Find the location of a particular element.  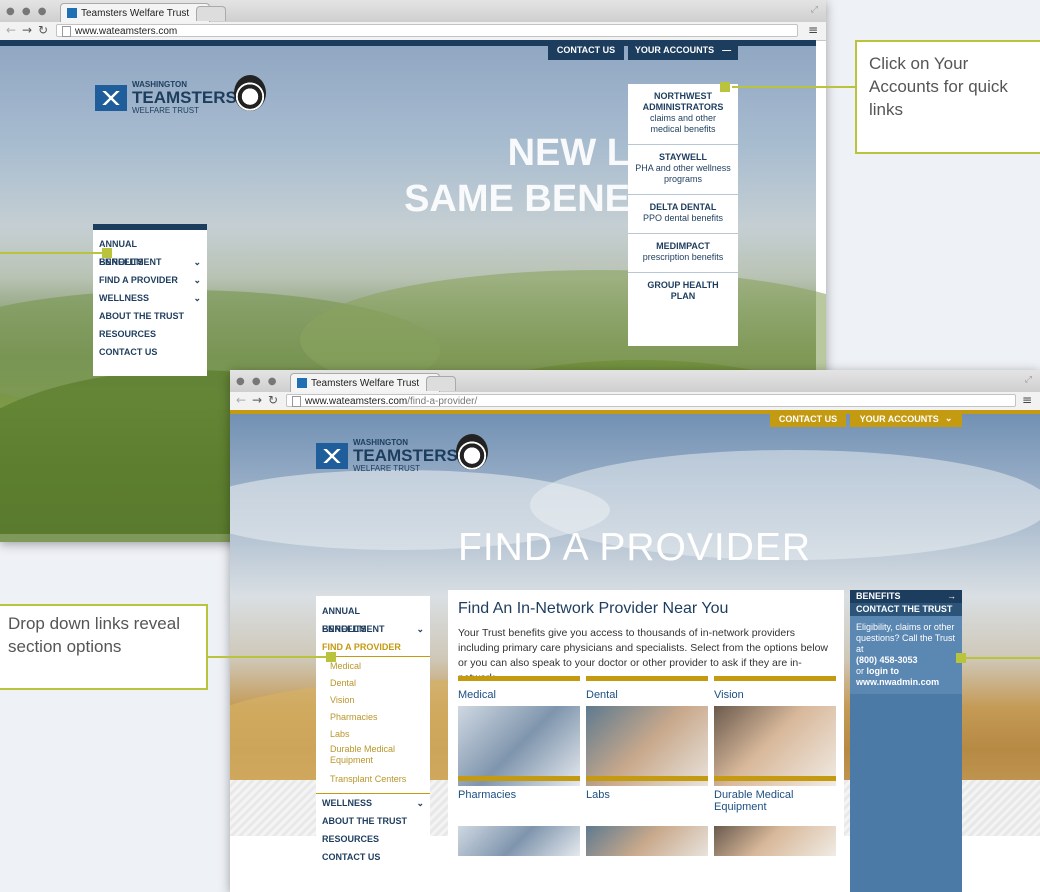

sidenav-item-label: WELLNESS is located at coordinates (124, 298).